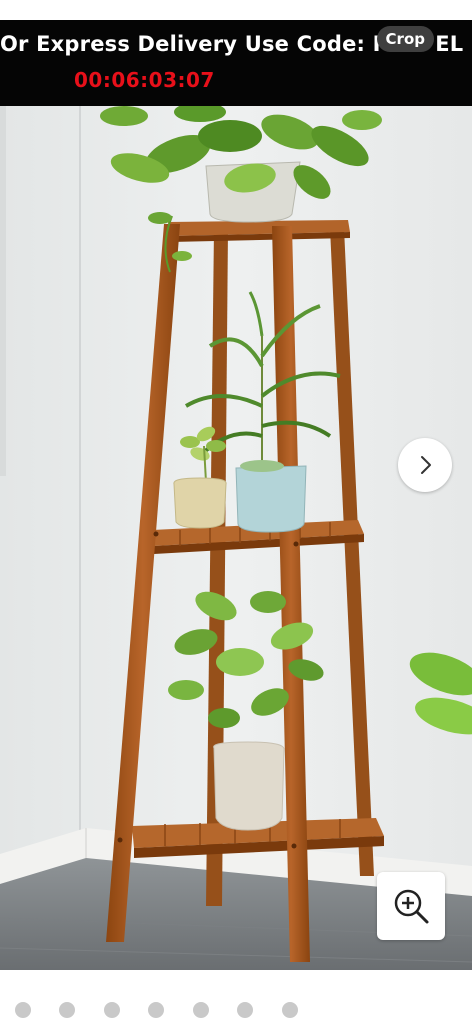 Image resolution: width=472 pixels, height=1024 pixels. I want to click on crop-button: Crop, so click(405, 39).